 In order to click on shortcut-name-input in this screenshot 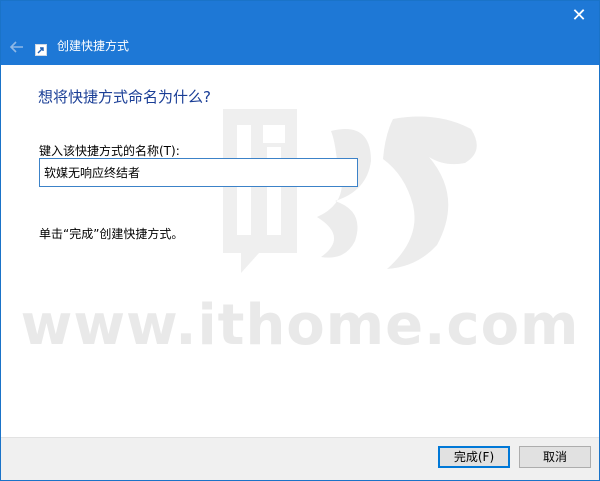, I will do `click(198, 172)`.